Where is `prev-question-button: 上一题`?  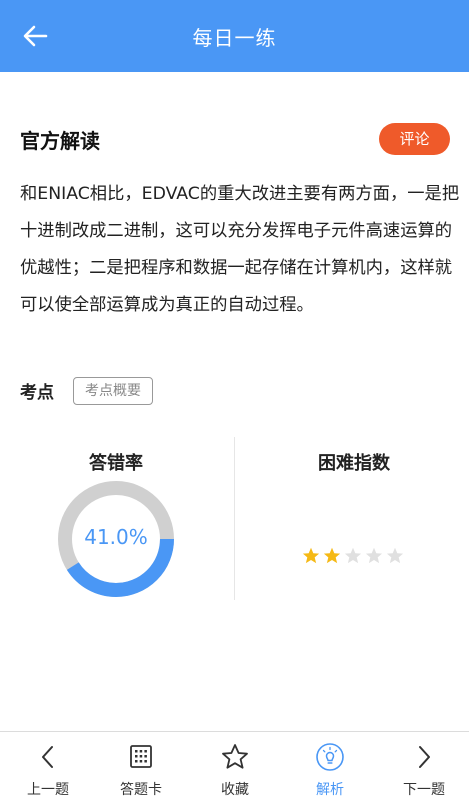 prev-question-button: 上一题 is located at coordinates (48, 766).